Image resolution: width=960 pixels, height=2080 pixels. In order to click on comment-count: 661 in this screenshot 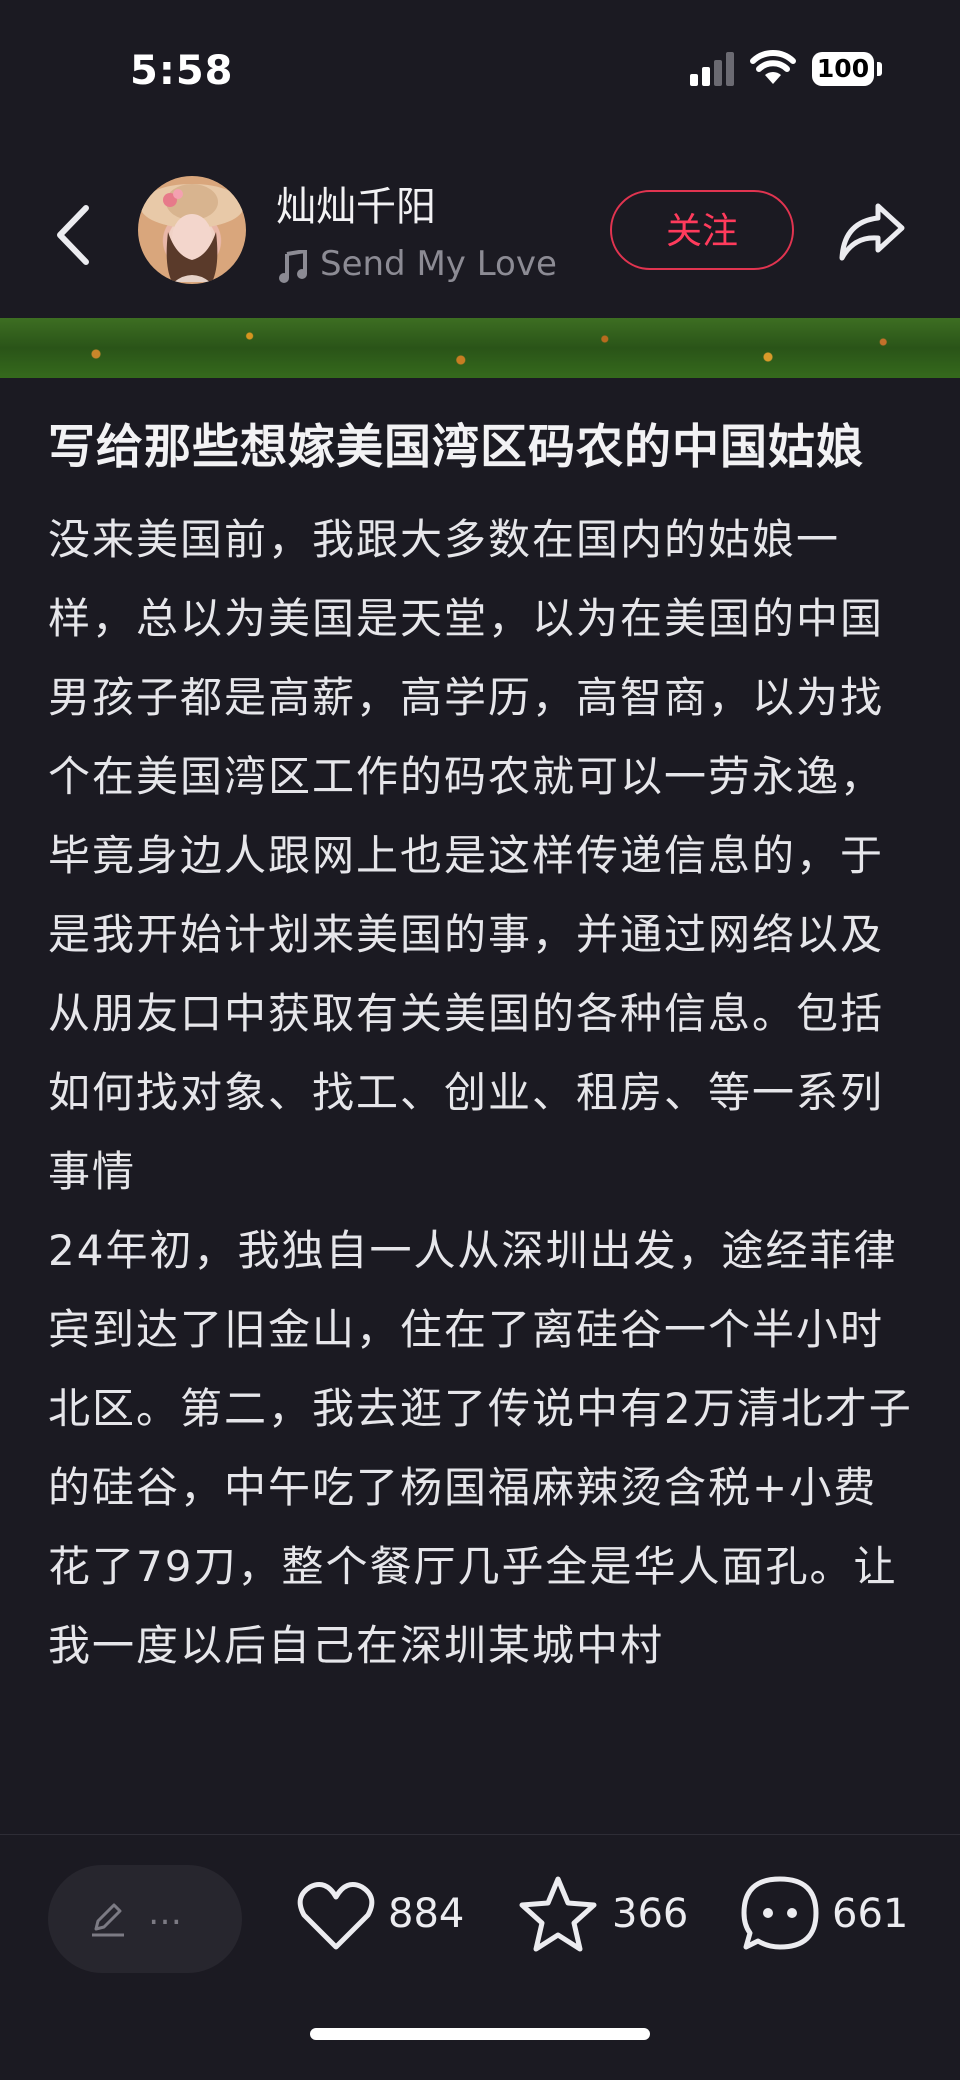, I will do `click(870, 1914)`.